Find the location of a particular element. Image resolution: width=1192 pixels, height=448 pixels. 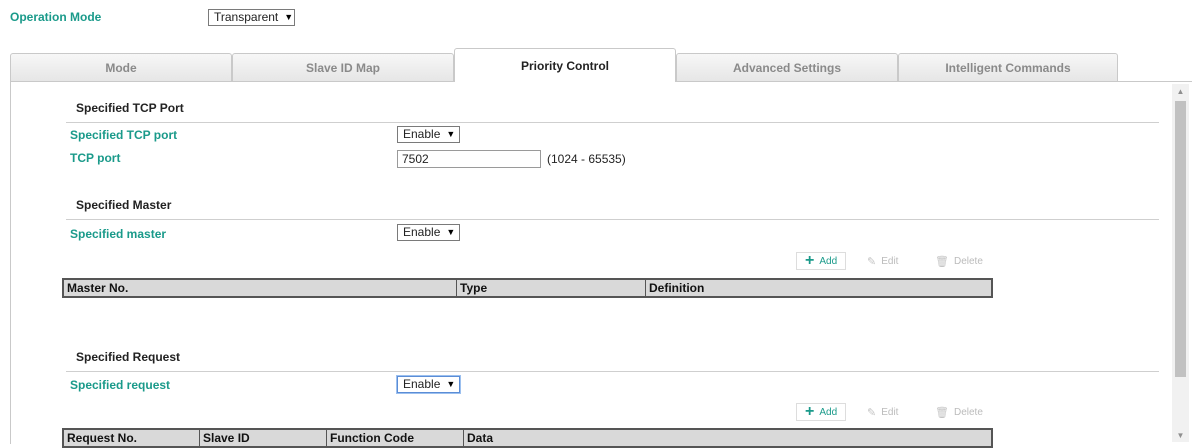

tab-priority-control: Priority Control is located at coordinates (565, 65).